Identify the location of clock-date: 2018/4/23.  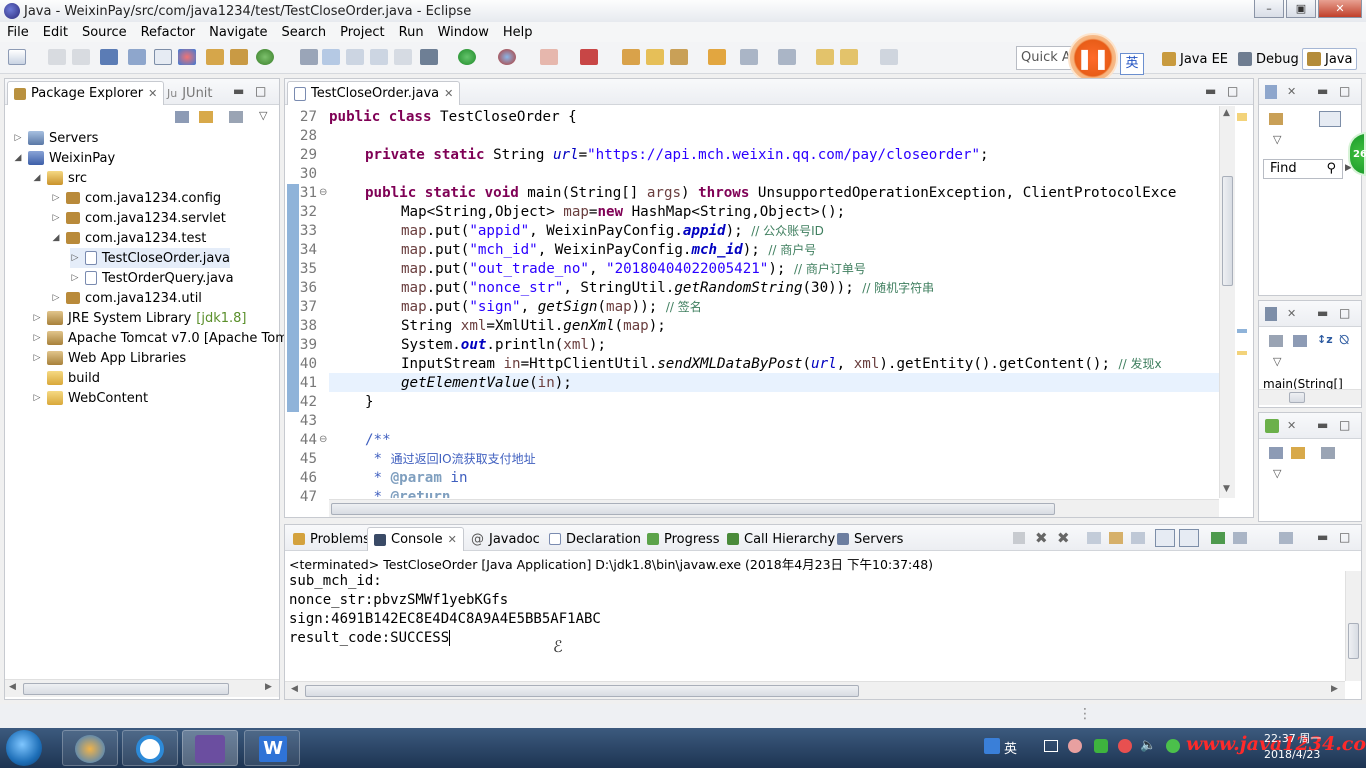
(1292, 754).